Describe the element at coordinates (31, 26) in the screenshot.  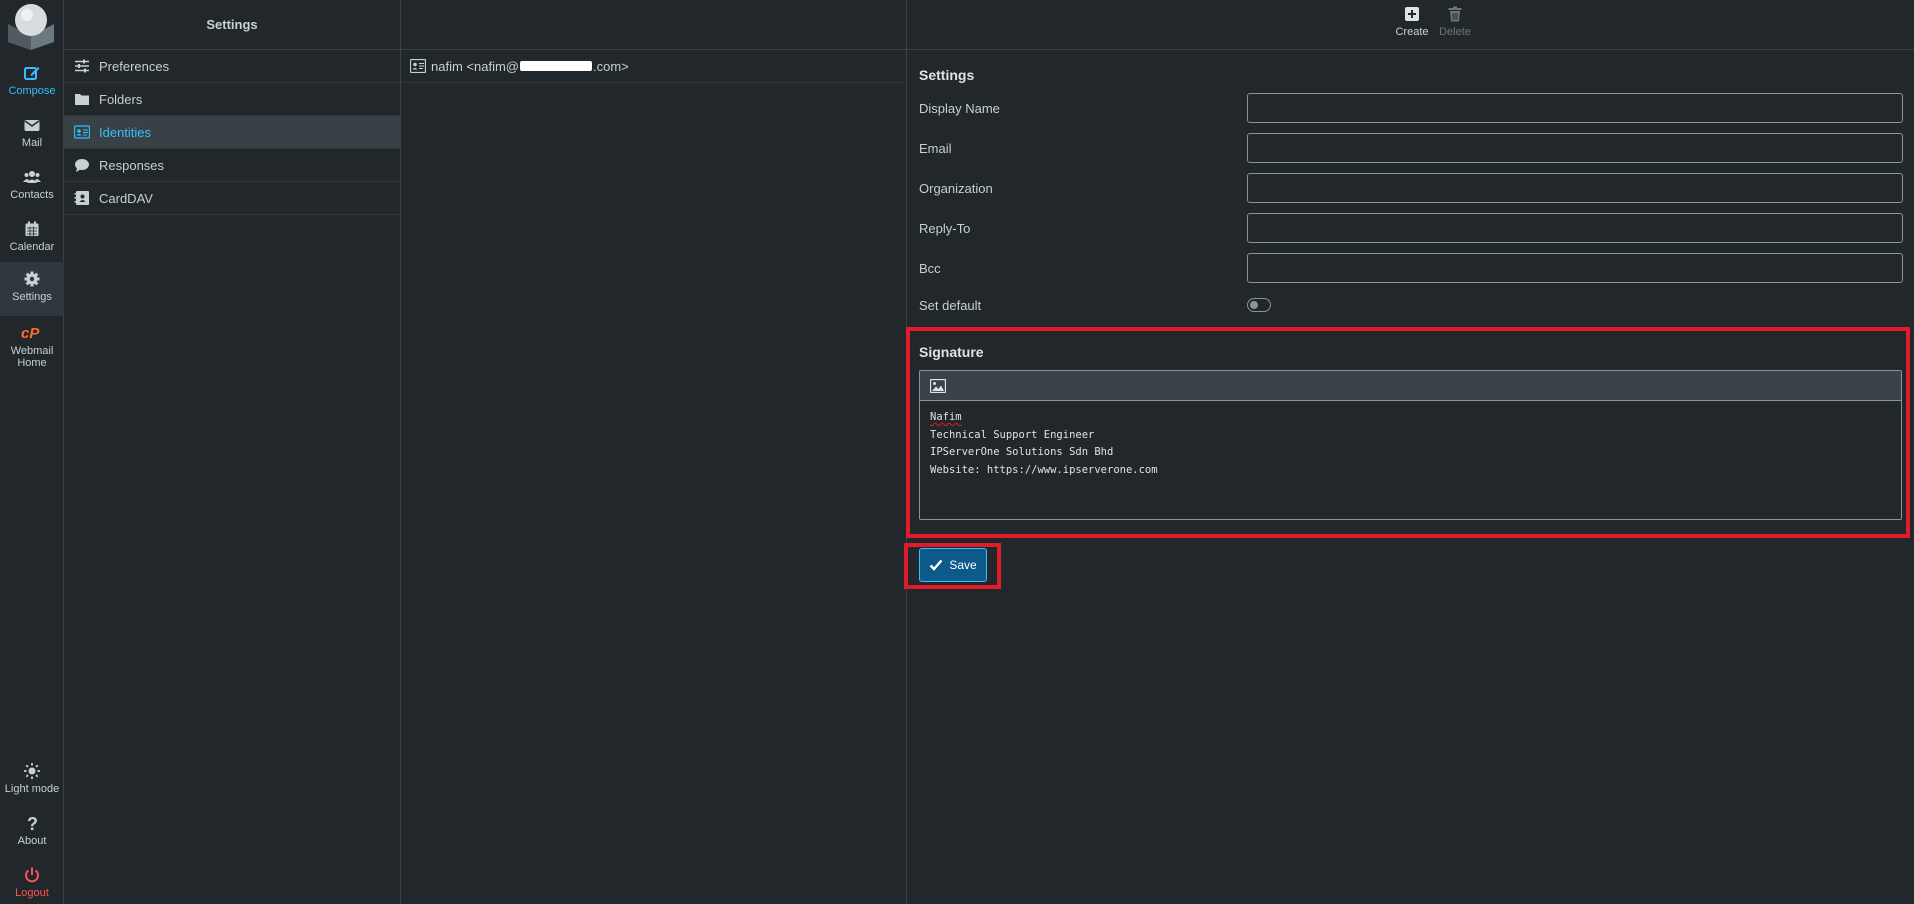
I see `roundcube-logo` at that location.